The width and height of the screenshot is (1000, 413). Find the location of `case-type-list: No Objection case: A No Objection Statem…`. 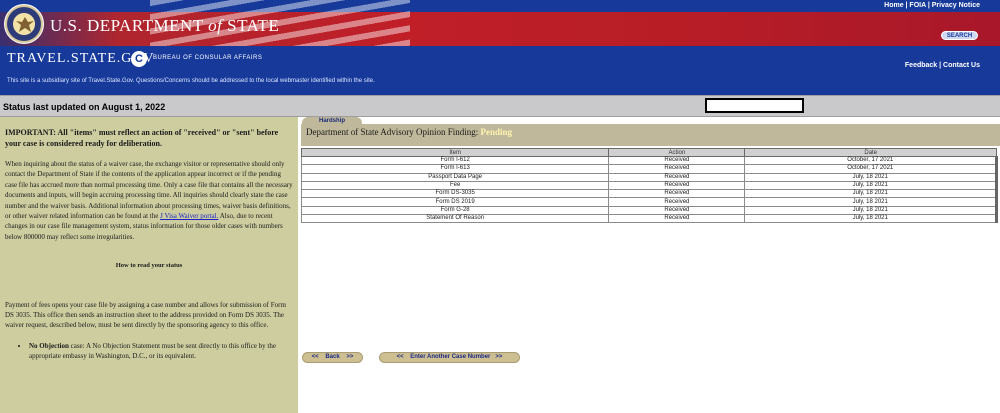

case-type-list: No Objection case: A No Objection Statem… is located at coordinates (161, 351).